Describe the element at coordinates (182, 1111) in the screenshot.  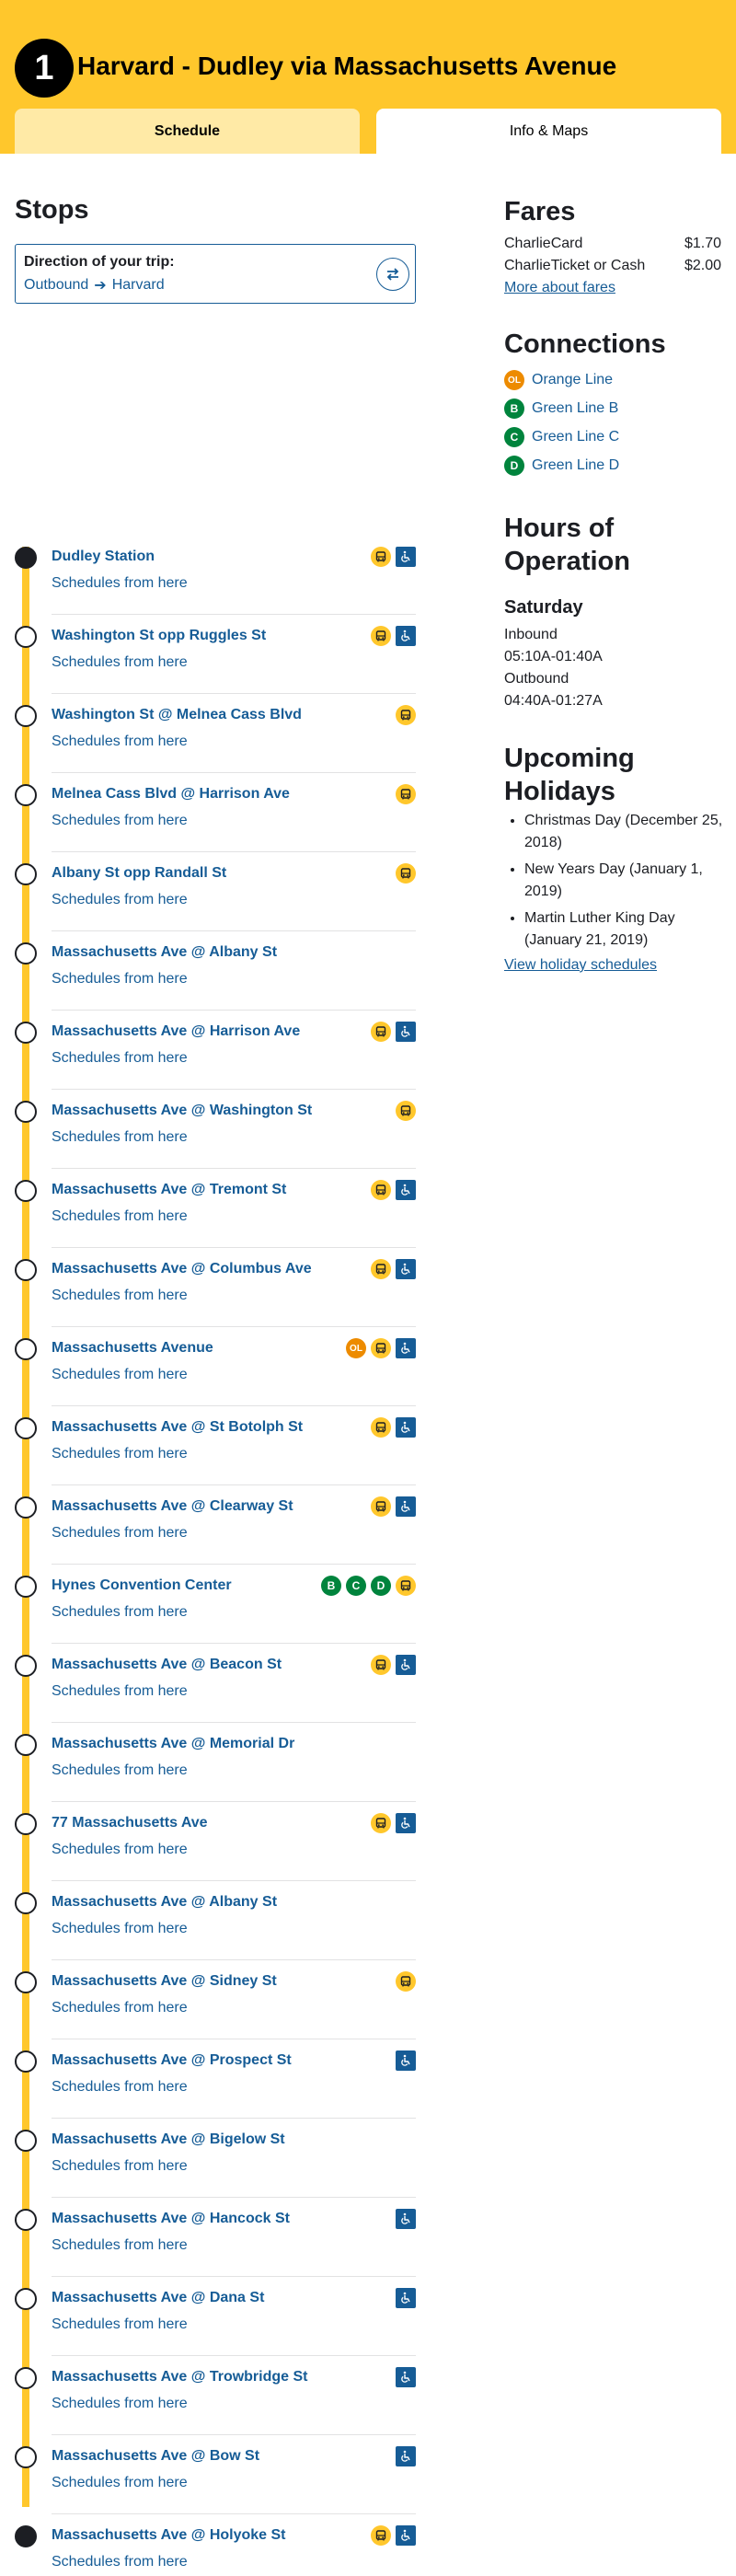
I see `stop-name-link: Massachusetts Ave @ Washington St` at that location.